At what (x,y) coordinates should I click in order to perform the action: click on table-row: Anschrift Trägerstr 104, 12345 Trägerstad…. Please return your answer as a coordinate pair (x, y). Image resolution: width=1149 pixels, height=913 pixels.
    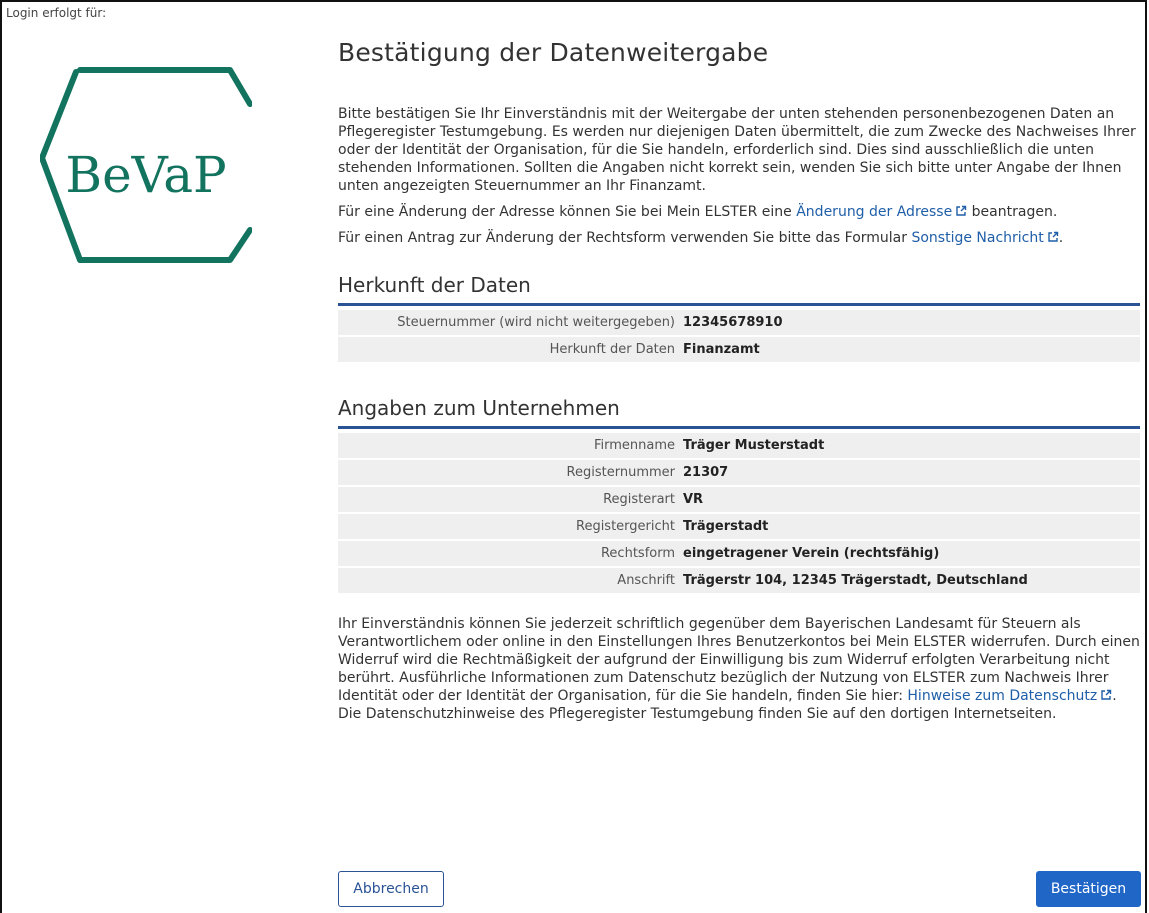
    Looking at the image, I should click on (739, 580).